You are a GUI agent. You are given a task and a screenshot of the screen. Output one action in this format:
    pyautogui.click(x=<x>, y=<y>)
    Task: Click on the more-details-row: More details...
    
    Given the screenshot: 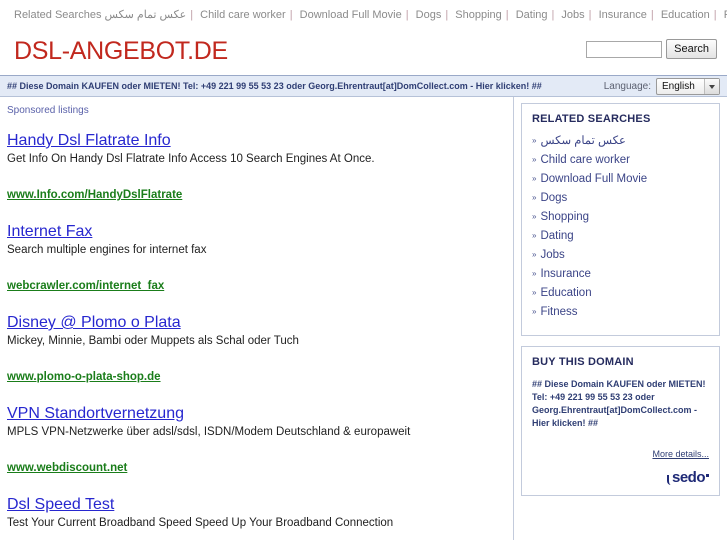 What is the action you would take?
    pyautogui.click(x=620, y=453)
    